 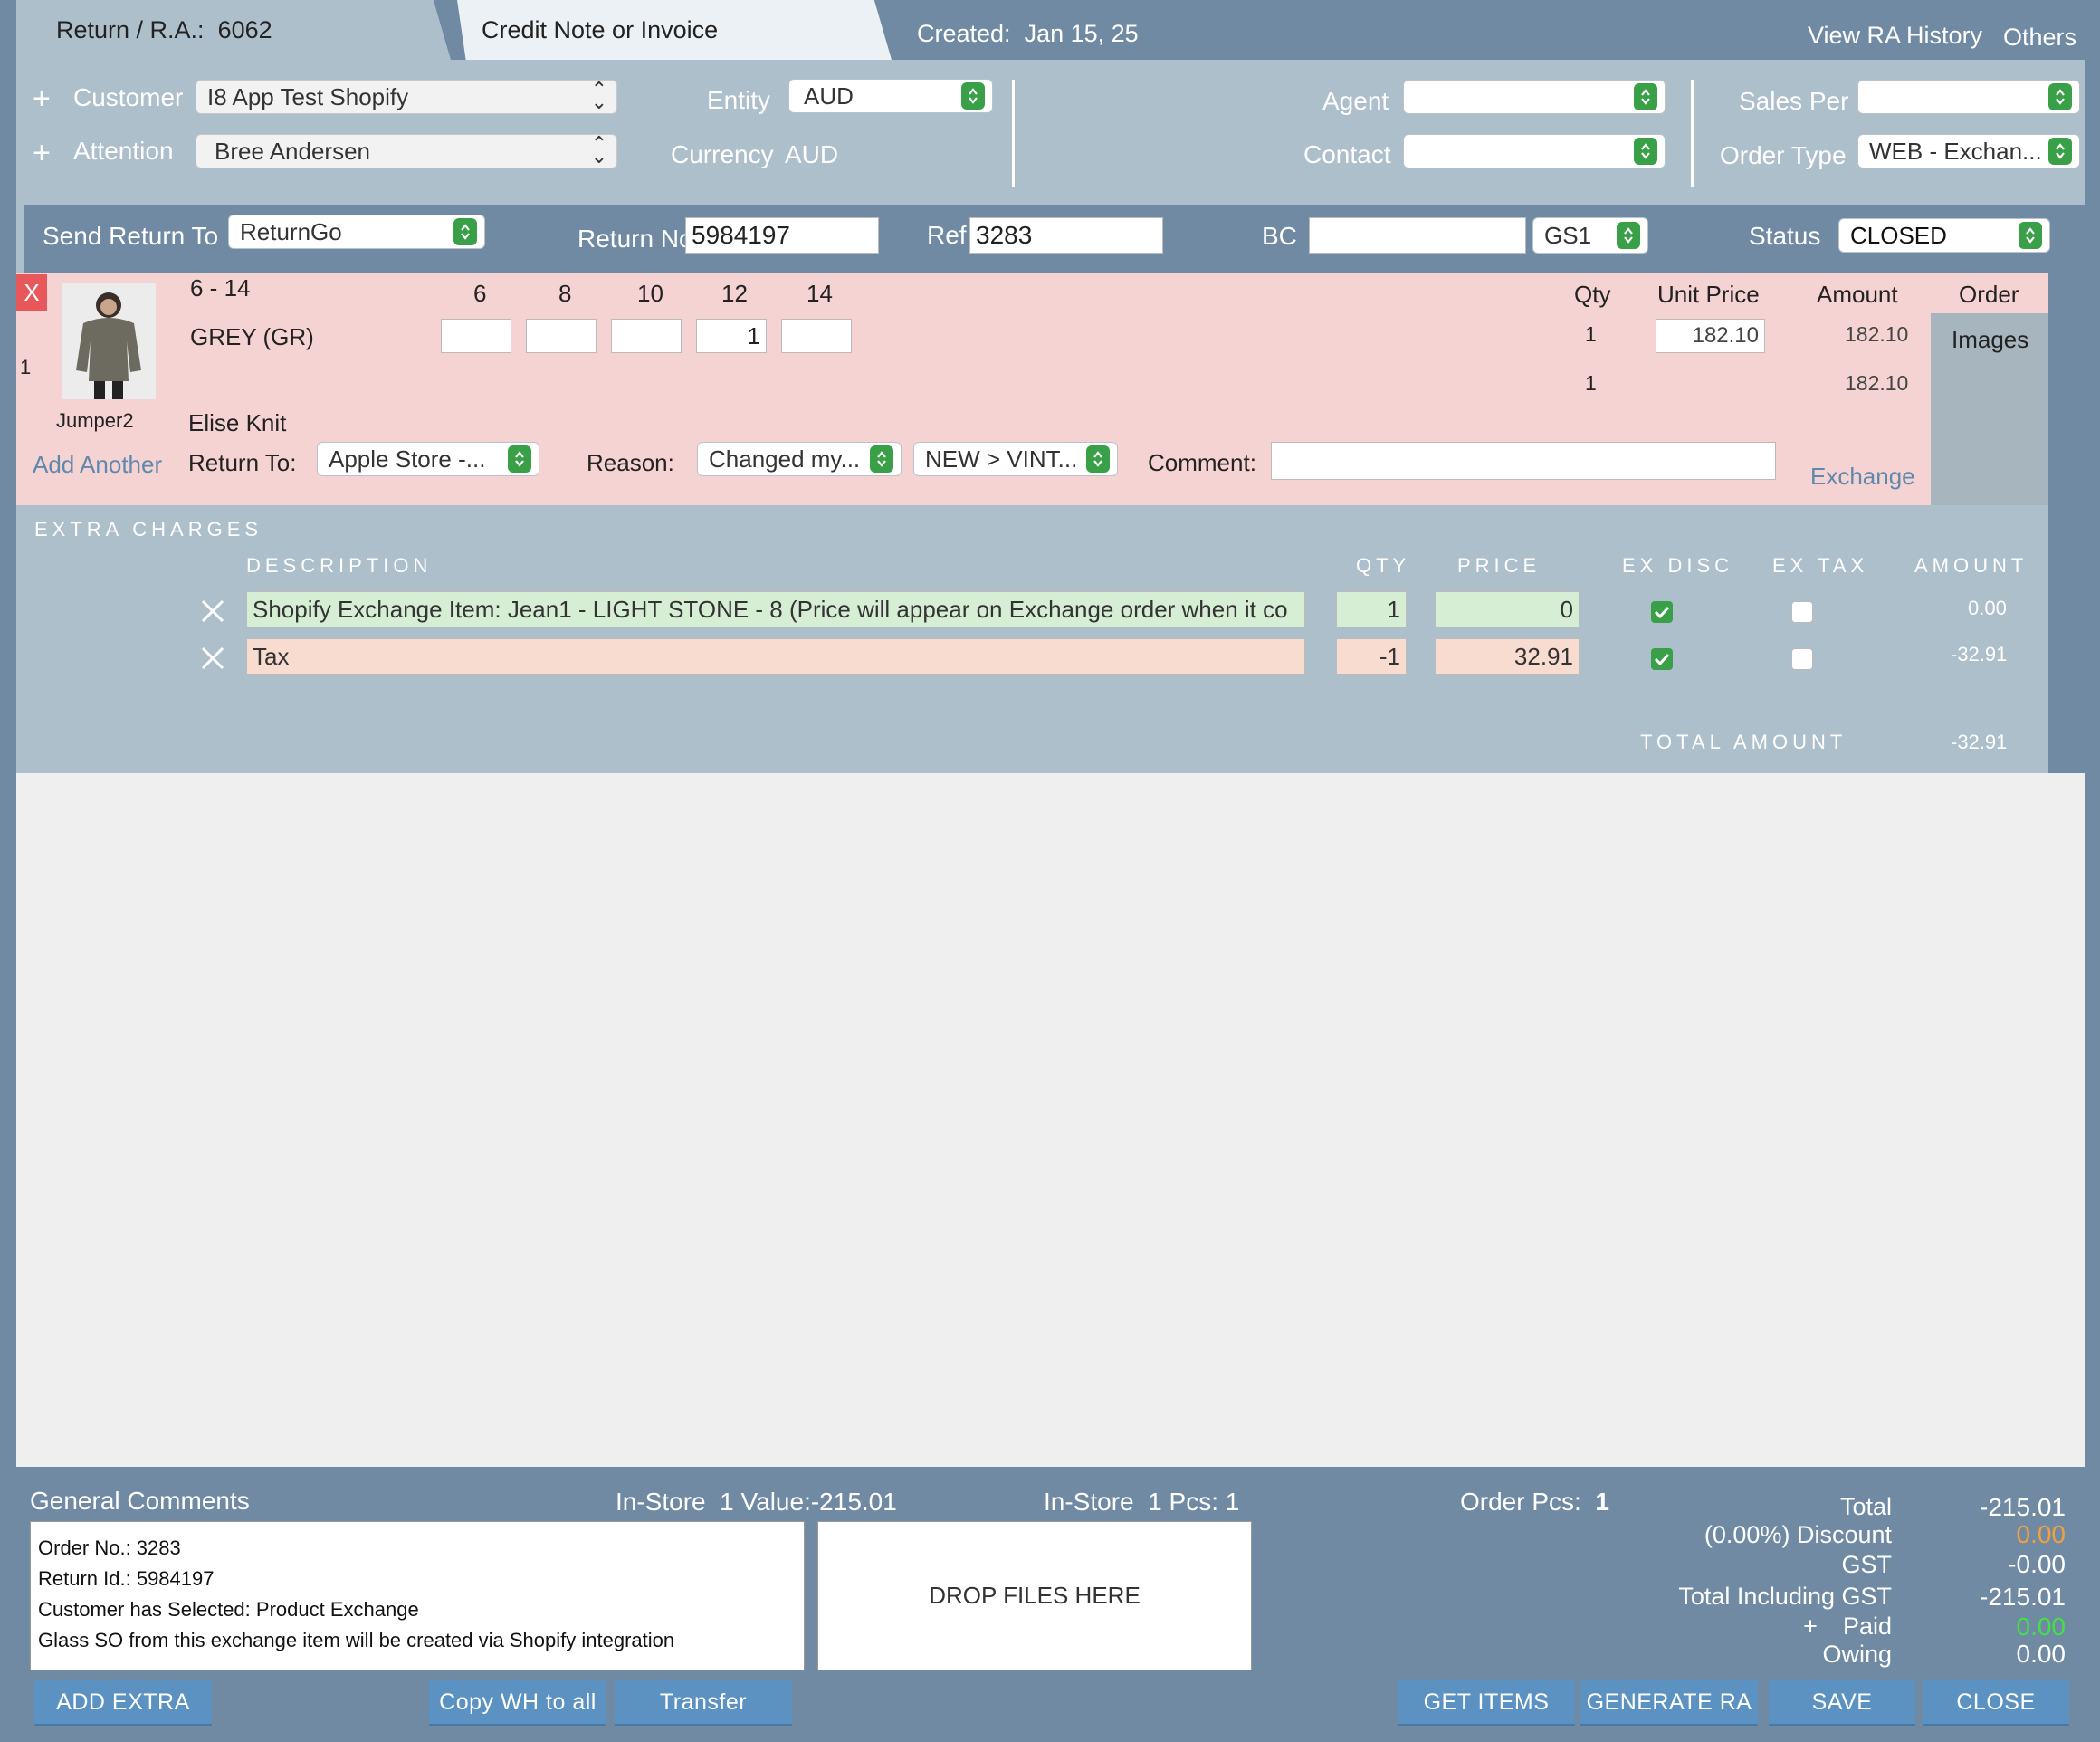 What do you see at coordinates (1417, 235) in the screenshot?
I see `bc-input` at bounding box center [1417, 235].